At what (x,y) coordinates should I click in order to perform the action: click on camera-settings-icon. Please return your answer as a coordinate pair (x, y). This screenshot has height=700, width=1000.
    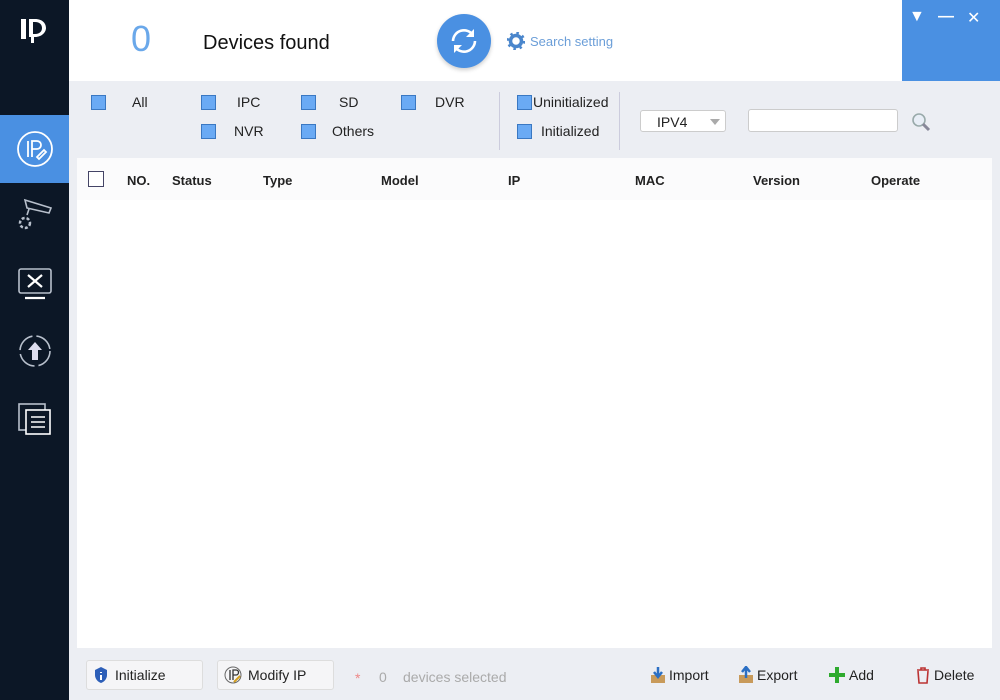
    Looking at the image, I should click on (35, 214).